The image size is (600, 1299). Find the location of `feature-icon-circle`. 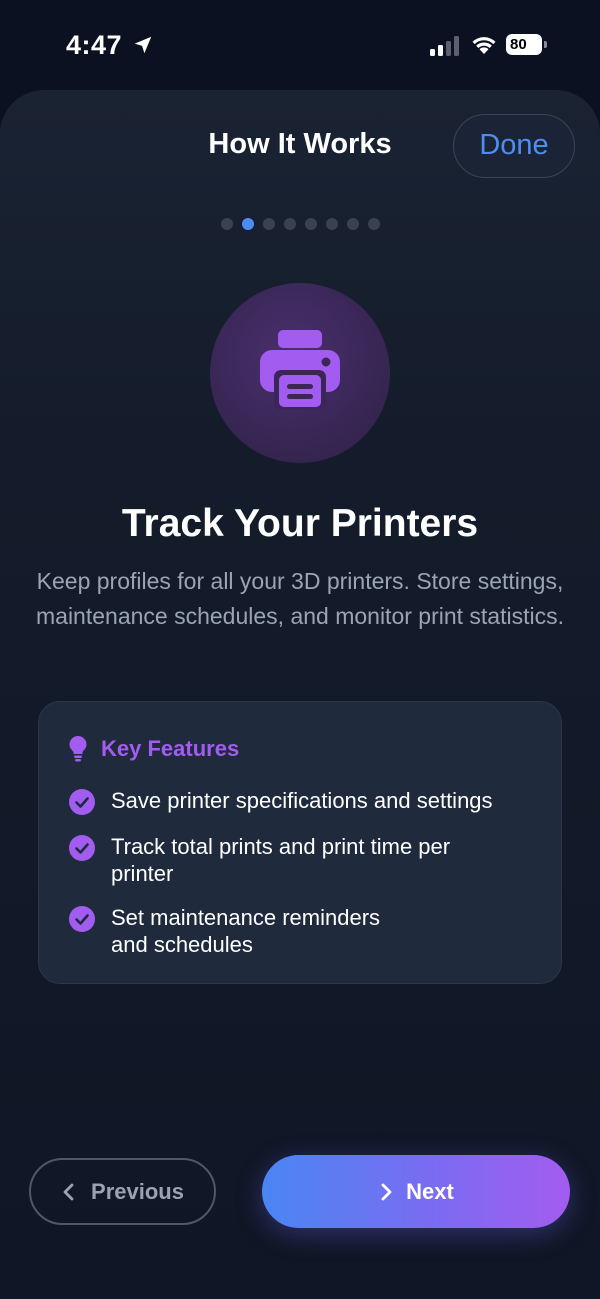

feature-icon-circle is located at coordinates (300, 373).